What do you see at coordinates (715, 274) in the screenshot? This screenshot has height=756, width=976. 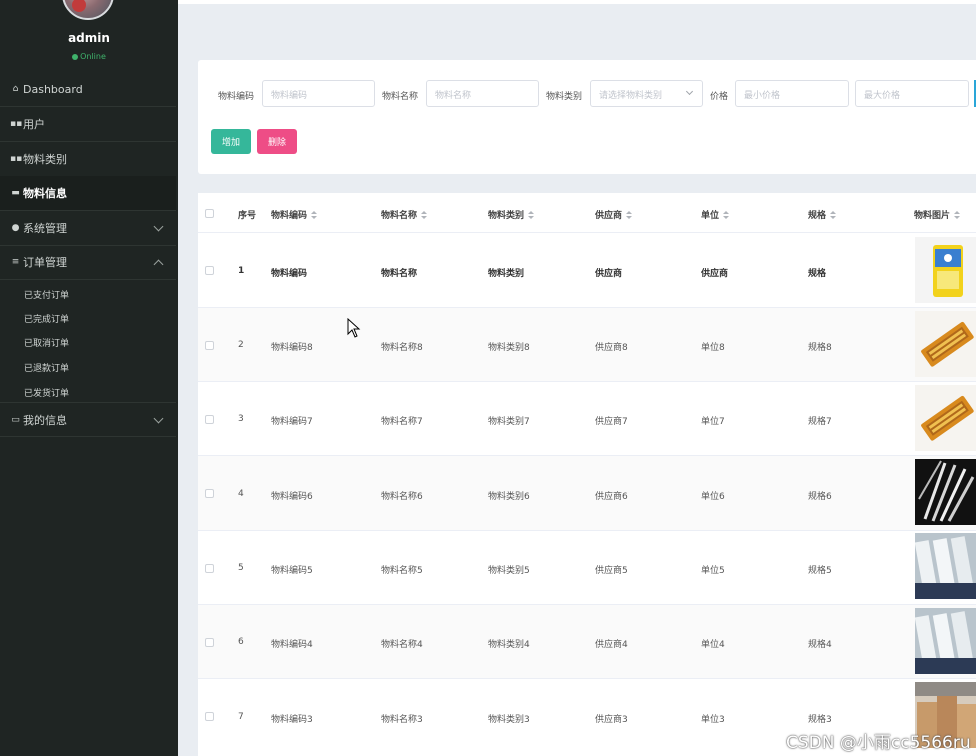 I see `cell-unit: 供应商` at bounding box center [715, 274].